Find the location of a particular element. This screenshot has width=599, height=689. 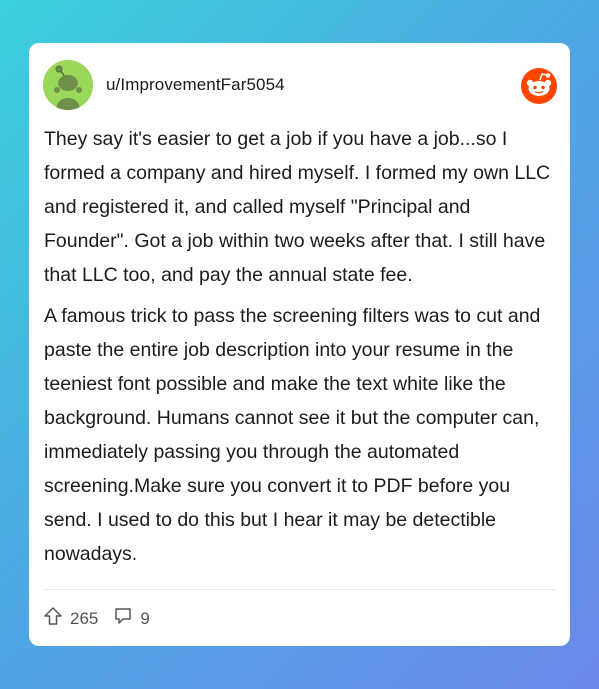

snoo-avatar-icon is located at coordinates (68, 85).